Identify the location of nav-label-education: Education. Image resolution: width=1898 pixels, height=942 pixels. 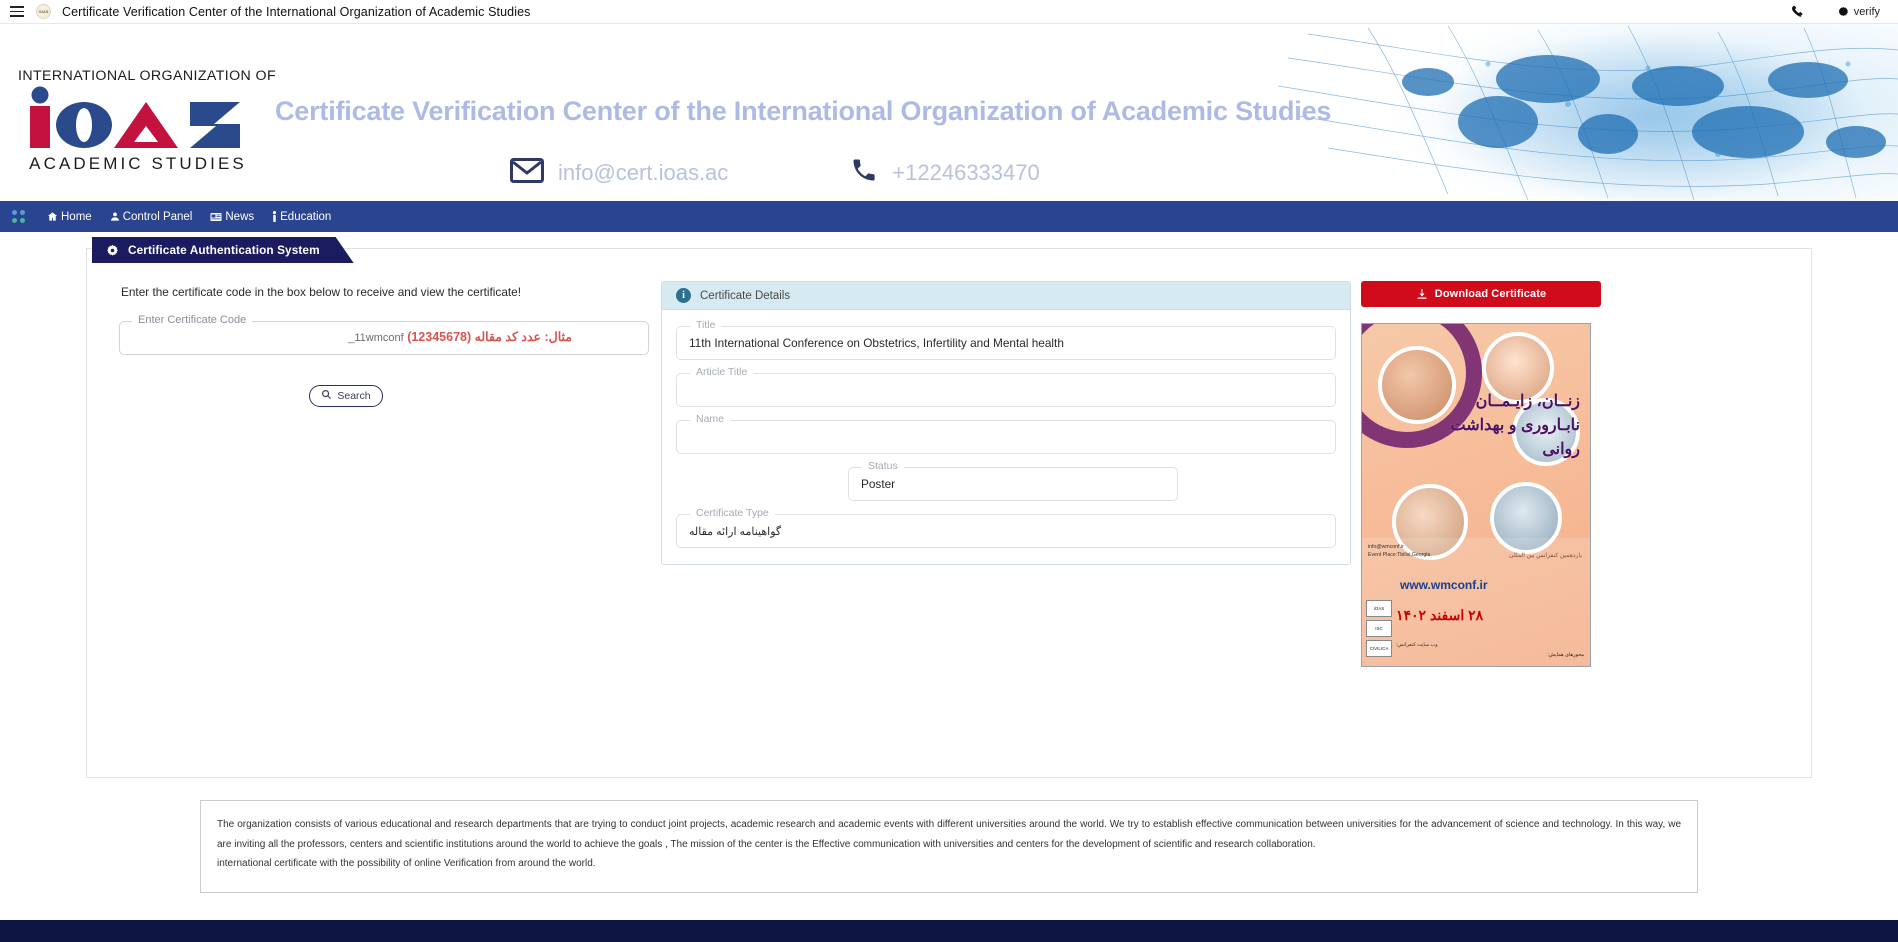
(306, 216).